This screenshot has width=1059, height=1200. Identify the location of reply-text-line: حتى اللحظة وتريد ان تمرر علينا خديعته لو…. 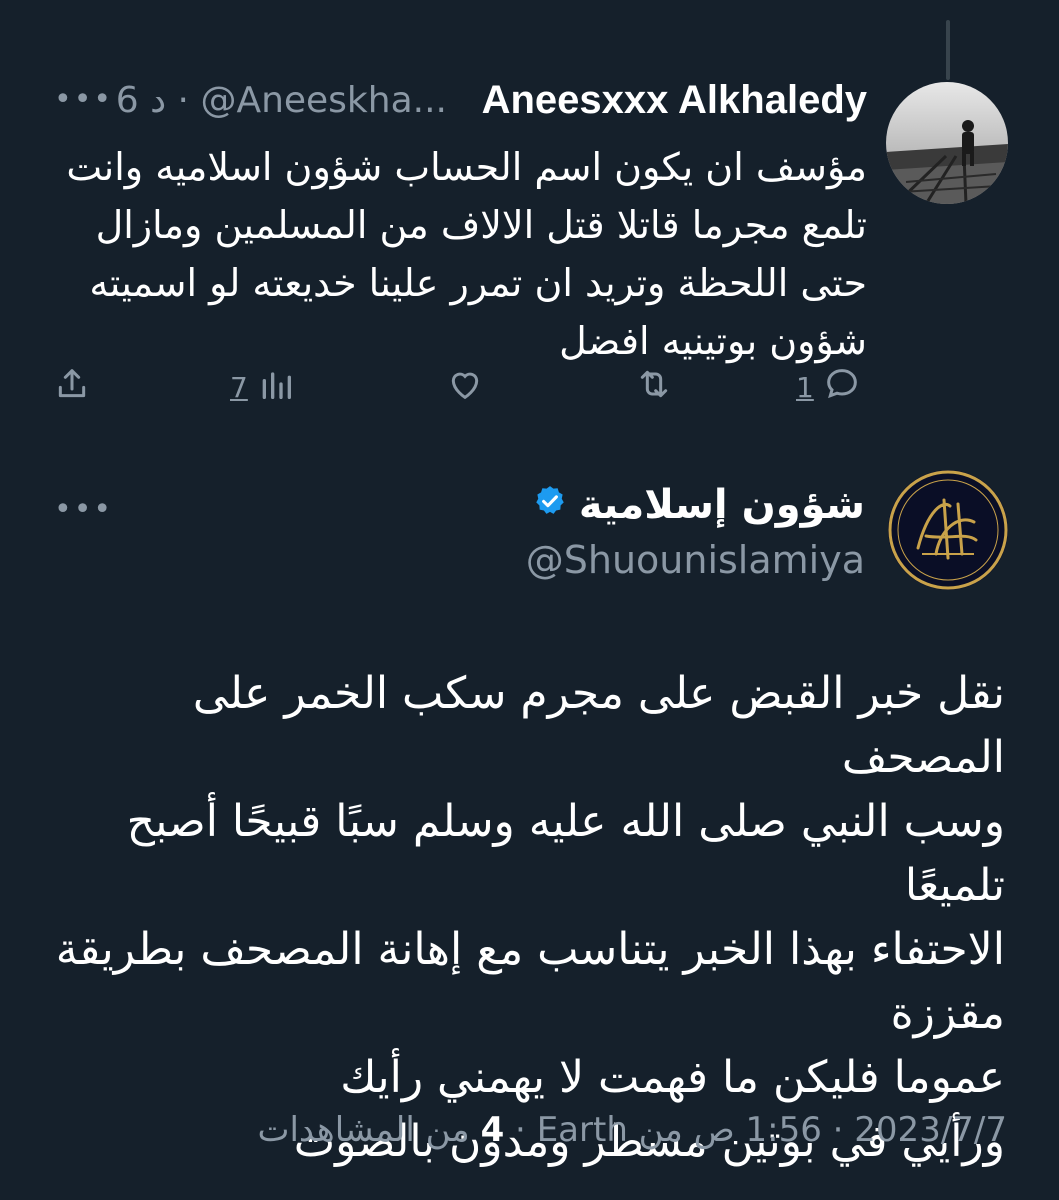
(478, 283).